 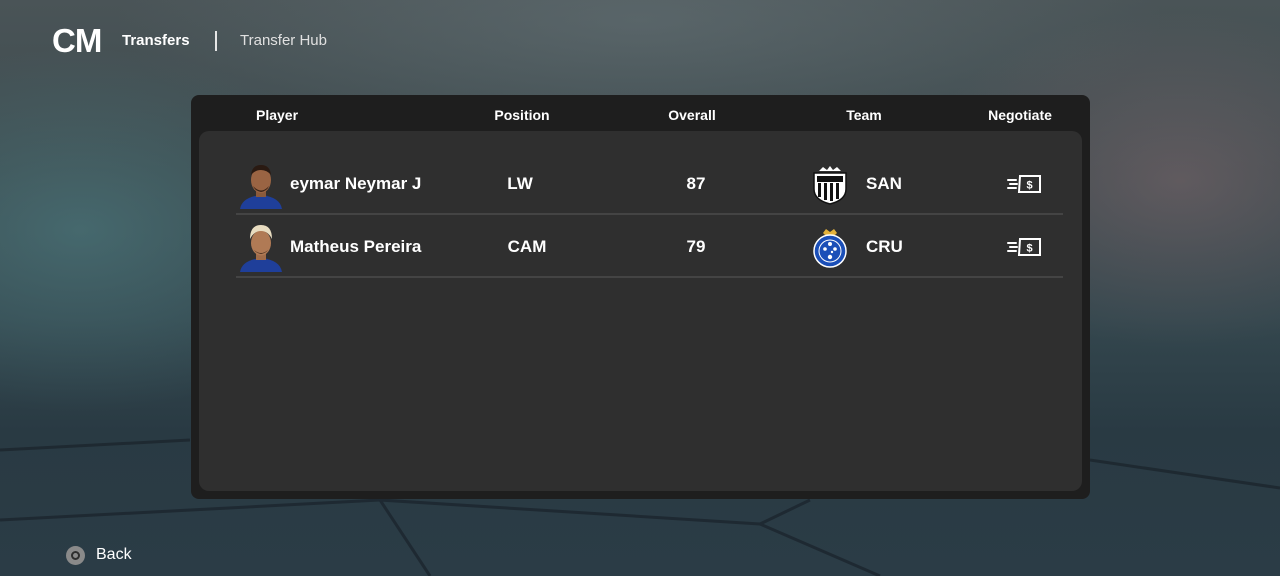 What do you see at coordinates (696, 246) in the screenshot?
I see `player-overall: 79` at bounding box center [696, 246].